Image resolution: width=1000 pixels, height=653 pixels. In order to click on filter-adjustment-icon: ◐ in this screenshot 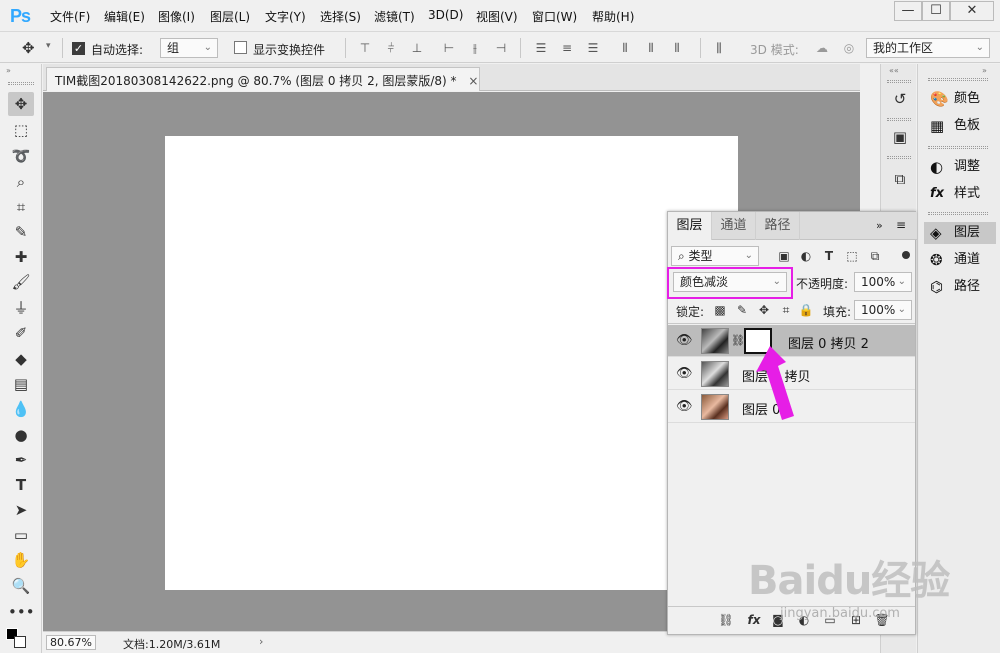, I will do `click(806, 256)`.